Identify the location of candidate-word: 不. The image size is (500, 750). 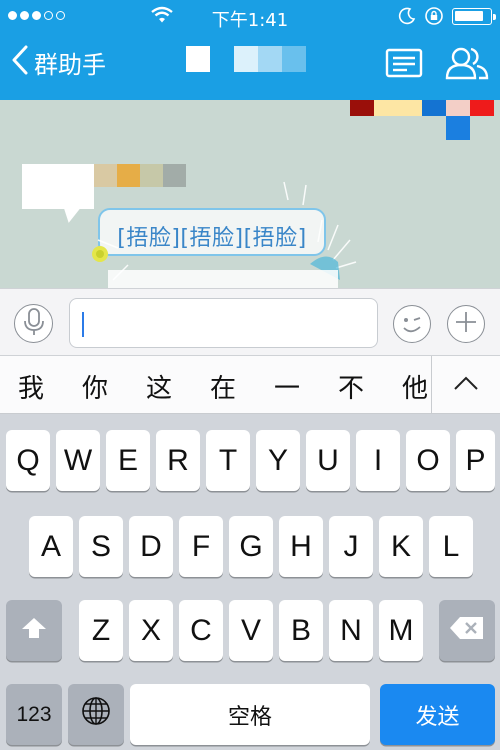
(351, 386).